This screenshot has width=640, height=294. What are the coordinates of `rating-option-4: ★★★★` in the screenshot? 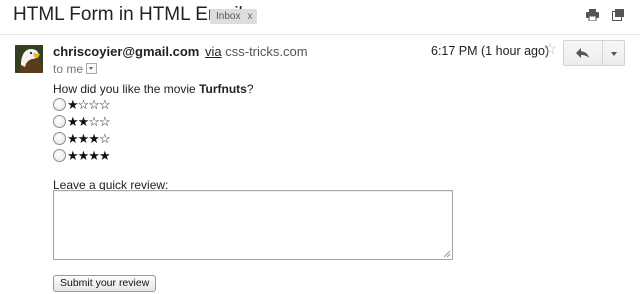 It's located at (82, 155).